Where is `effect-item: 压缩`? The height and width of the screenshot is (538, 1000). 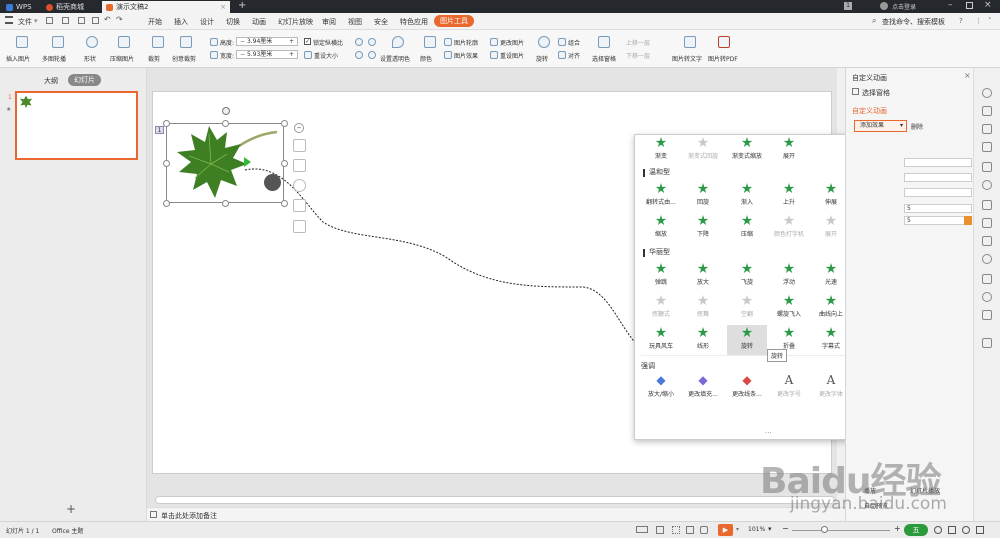
effect-item: 压缩 is located at coordinates (747, 228).